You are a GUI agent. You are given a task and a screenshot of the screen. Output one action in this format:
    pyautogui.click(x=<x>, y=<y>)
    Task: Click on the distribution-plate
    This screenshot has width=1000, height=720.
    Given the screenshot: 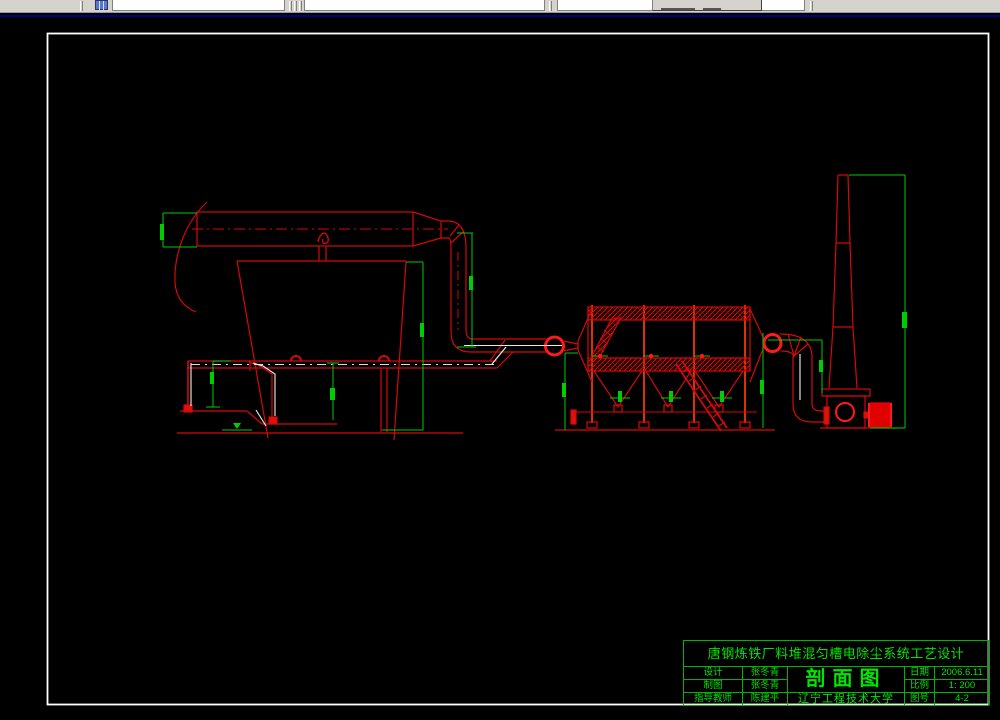 What is the action you would take?
    pyautogui.click(x=607, y=337)
    